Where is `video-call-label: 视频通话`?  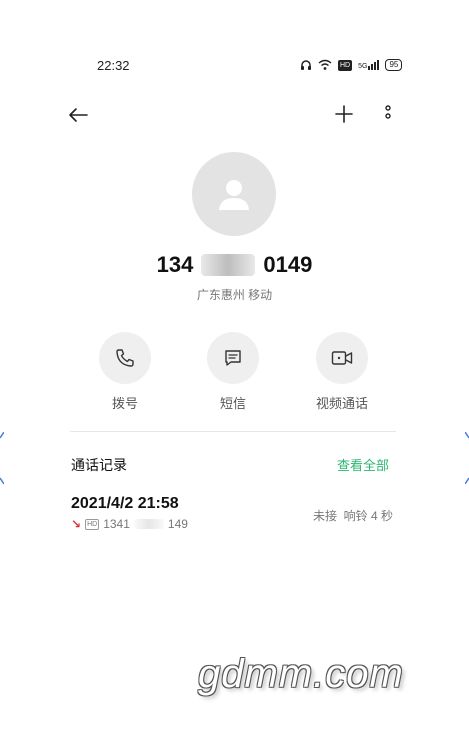 video-call-label: 视频通话 is located at coordinates (341, 403).